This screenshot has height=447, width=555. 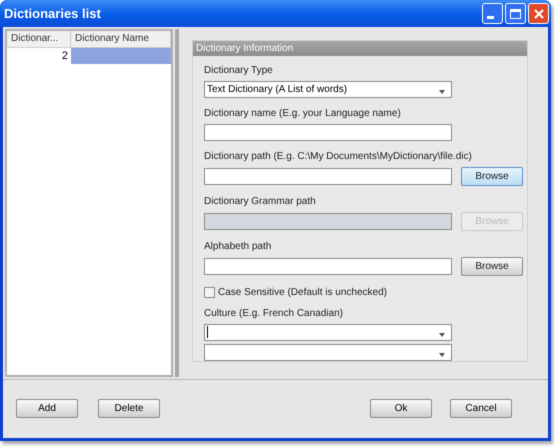 What do you see at coordinates (328, 89) in the screenshot?
I see `dropdown-field: Text Dictionary (A List of words)` at bounding box center [328, 89].